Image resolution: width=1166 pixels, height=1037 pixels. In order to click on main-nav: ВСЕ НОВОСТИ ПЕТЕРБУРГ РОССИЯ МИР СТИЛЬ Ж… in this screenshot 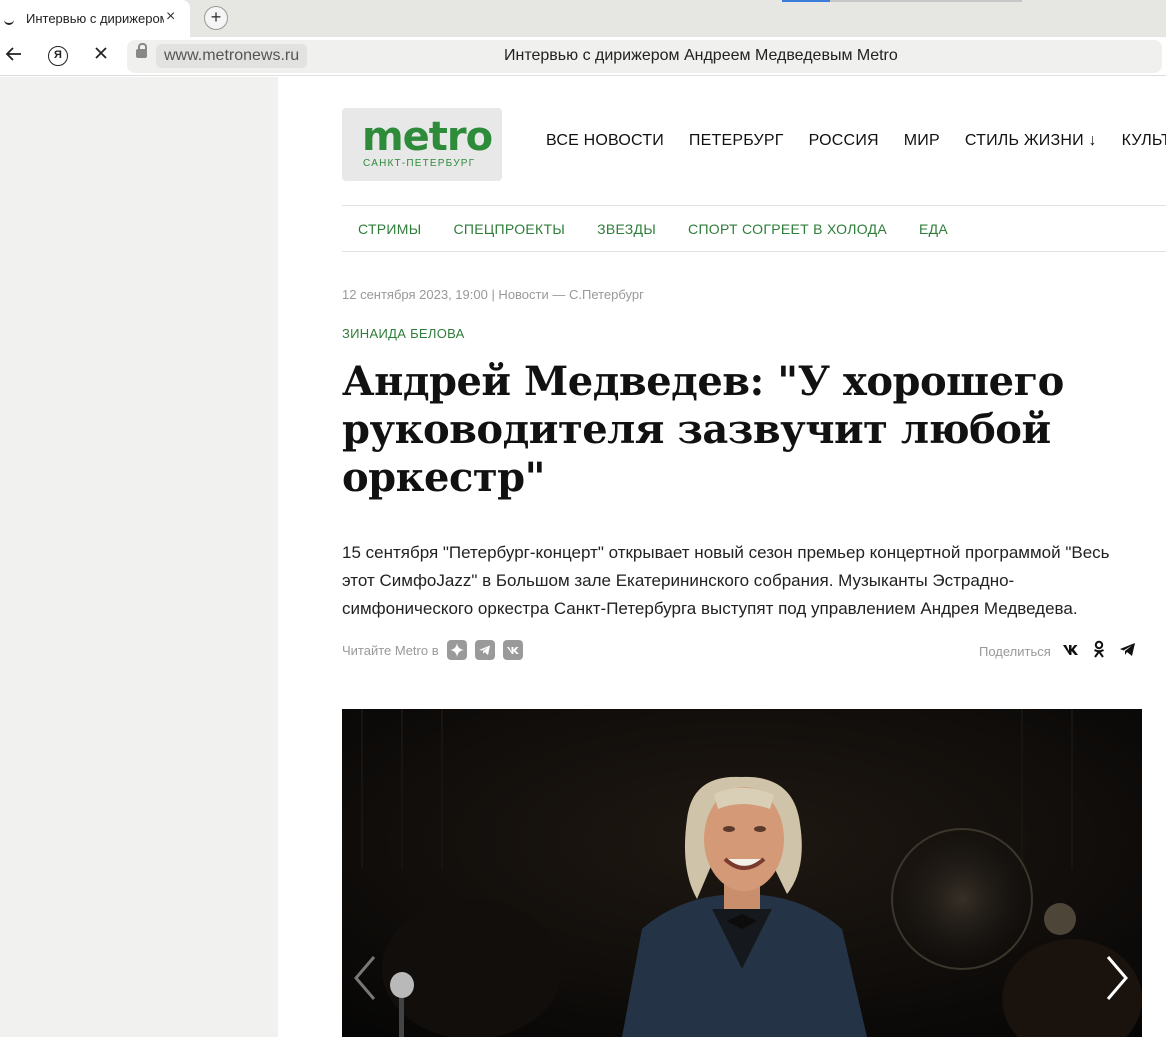, I will do `click(856, 141)`.